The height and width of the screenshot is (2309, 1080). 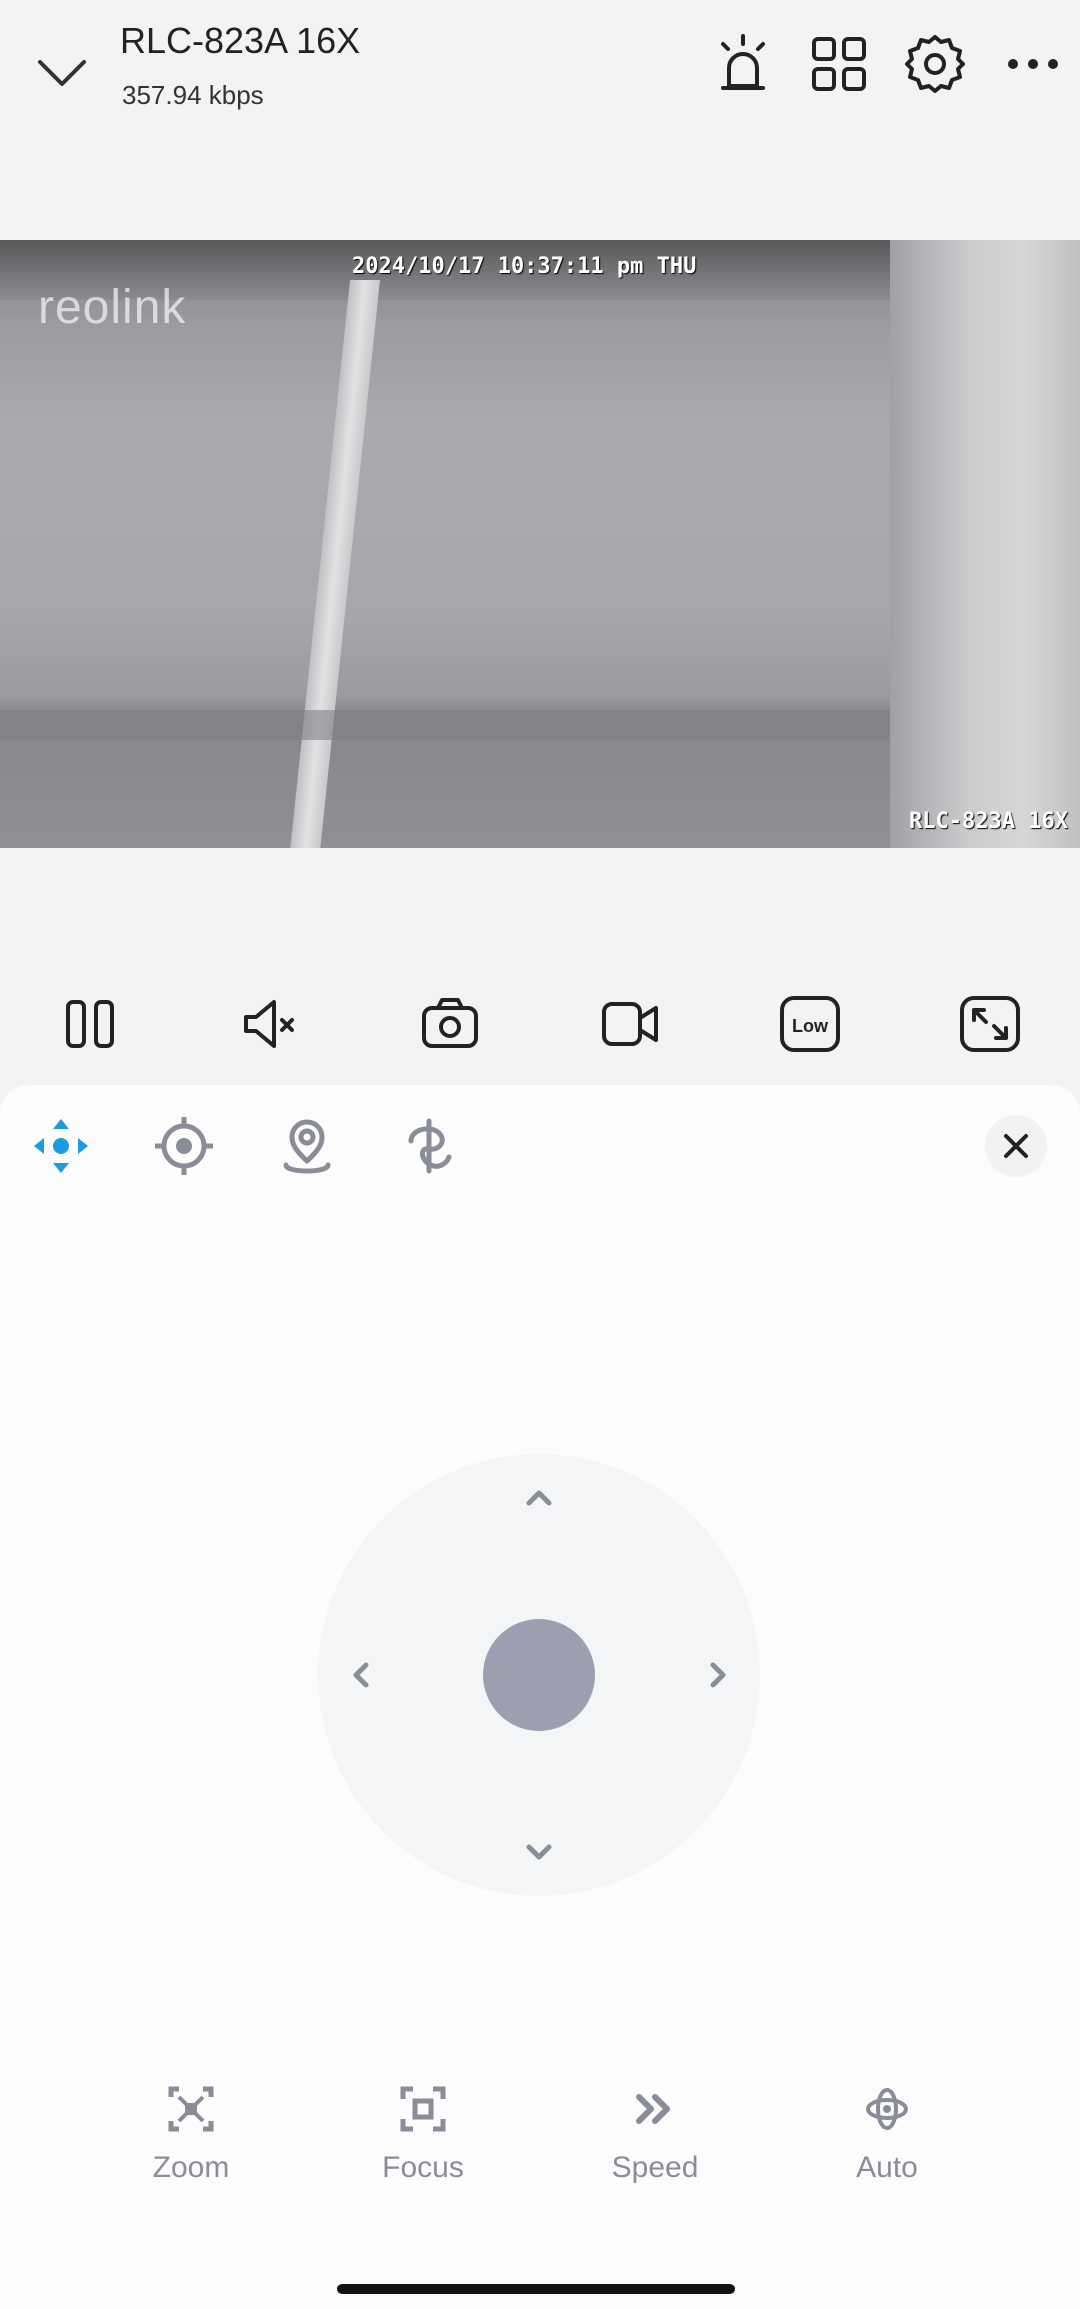 I want to click on quality-low-icon: Low, so click(x=810, y=1024).